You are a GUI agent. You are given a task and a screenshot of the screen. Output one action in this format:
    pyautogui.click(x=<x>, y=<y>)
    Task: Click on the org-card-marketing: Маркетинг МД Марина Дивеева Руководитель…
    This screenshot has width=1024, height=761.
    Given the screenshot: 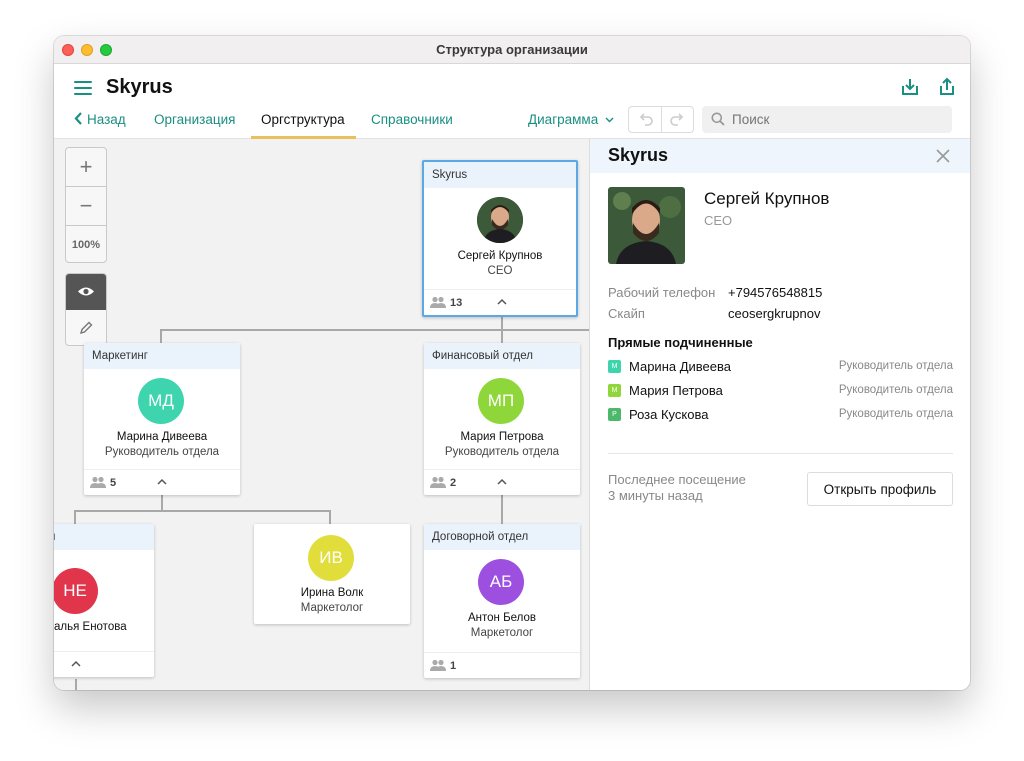 What is the action you would take?
    pyautogui.click(x=162, y=419)
    